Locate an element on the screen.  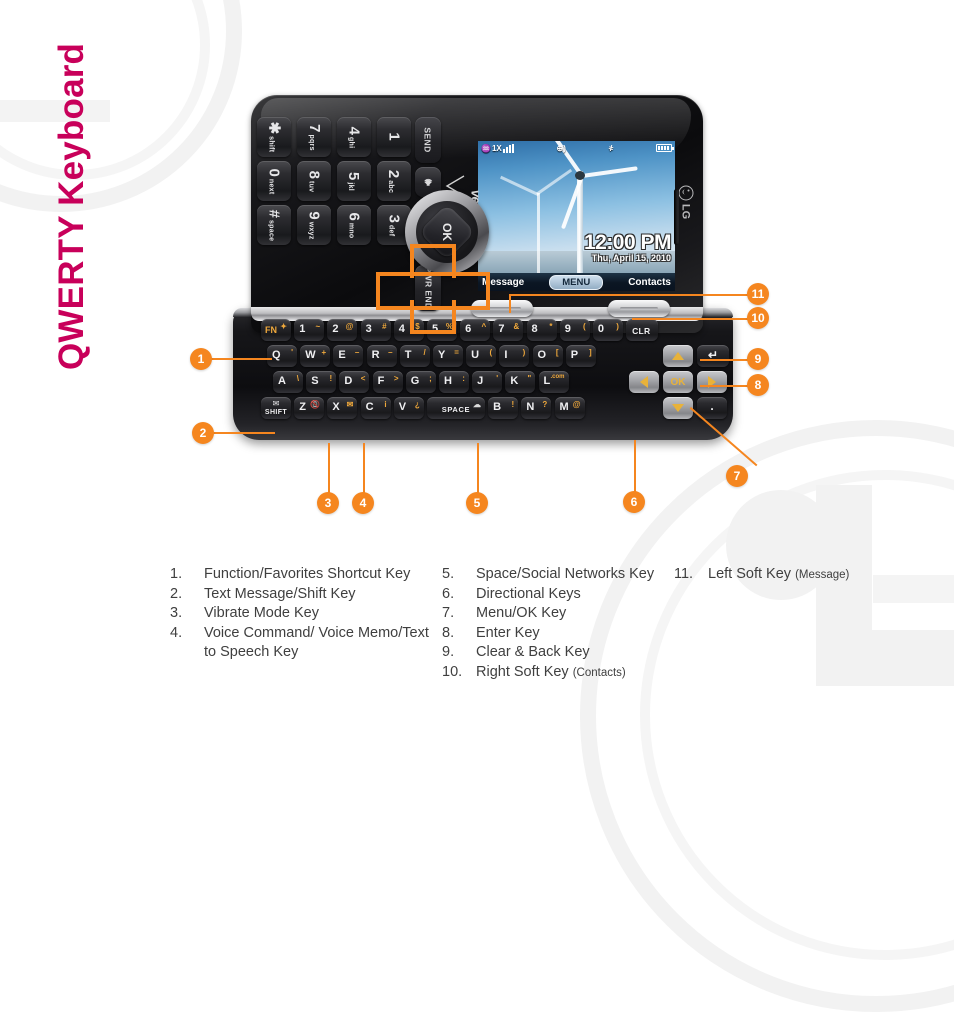
key-o: O[ is located at coordinates (547, 356).